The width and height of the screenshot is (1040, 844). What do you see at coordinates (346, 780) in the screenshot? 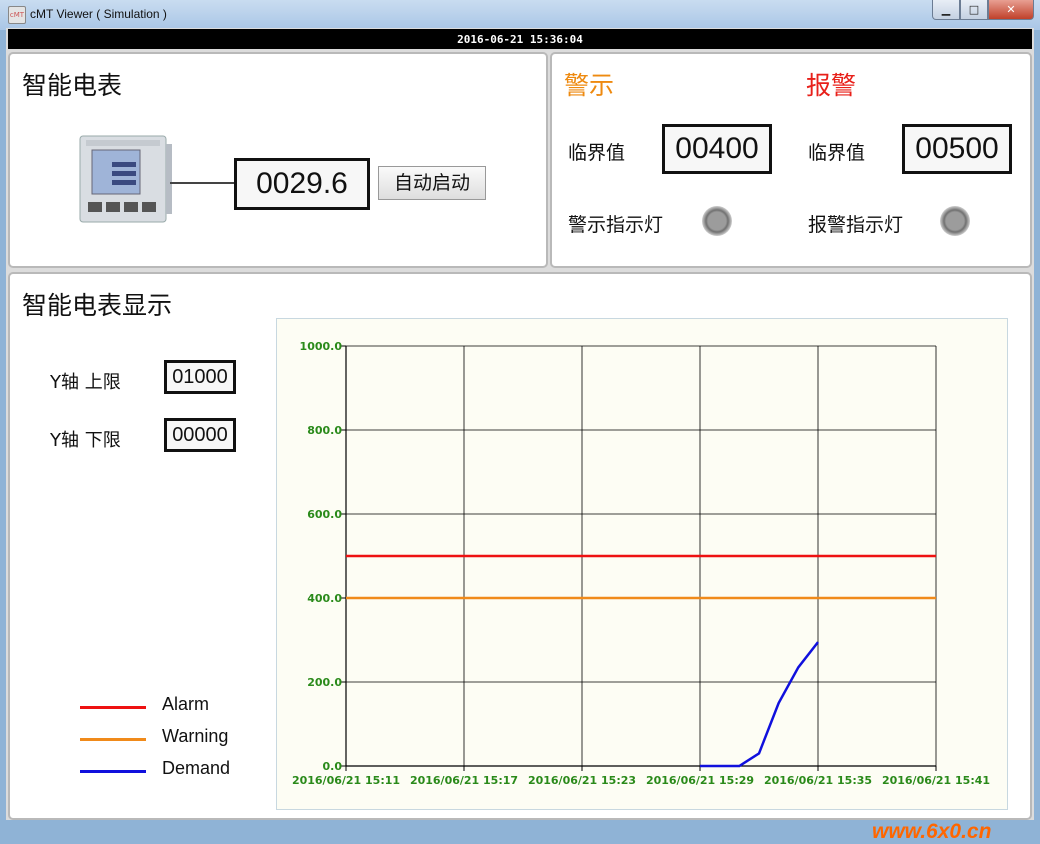
I see `x-tick-label: 2016/06/21 15:11` at bounding box center [346, 780].